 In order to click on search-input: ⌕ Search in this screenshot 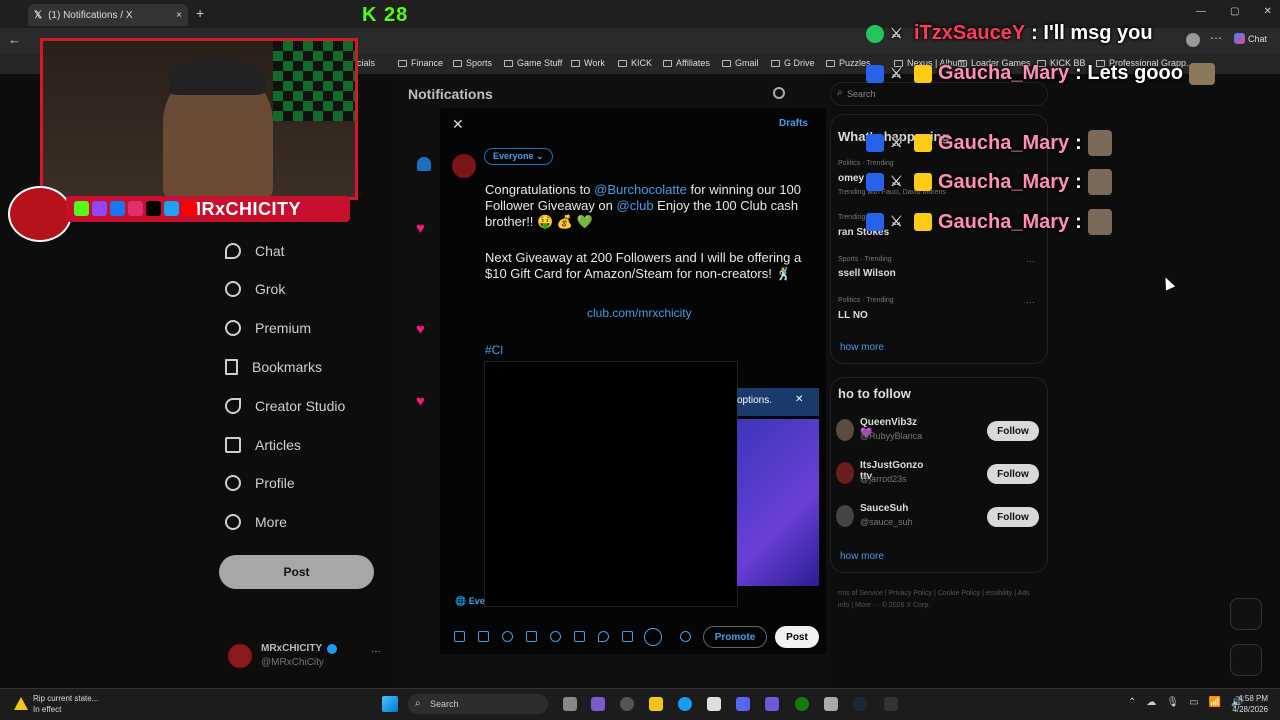, I will do `click(939, 94)`.